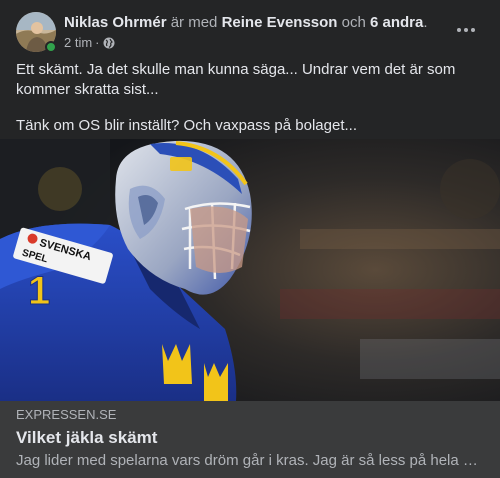  I want to click on period: ., so click(425, 22).